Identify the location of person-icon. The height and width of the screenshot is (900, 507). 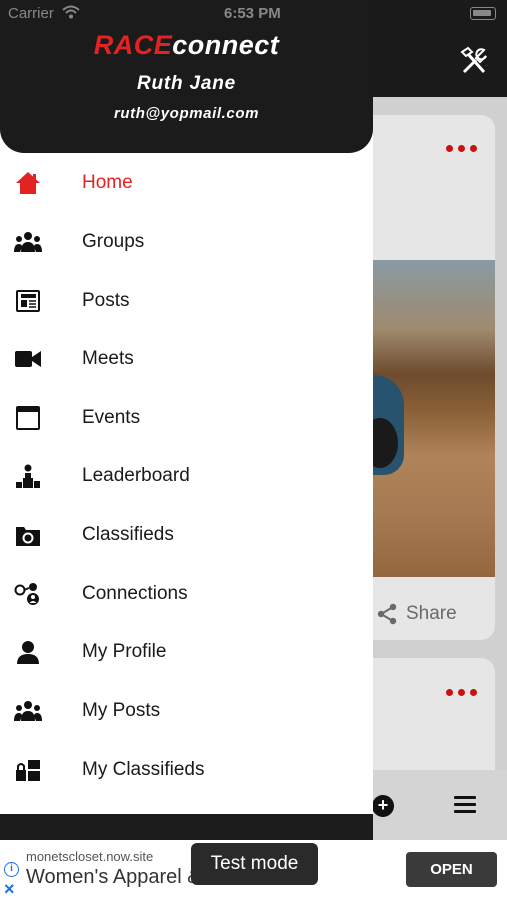
(28, 652).